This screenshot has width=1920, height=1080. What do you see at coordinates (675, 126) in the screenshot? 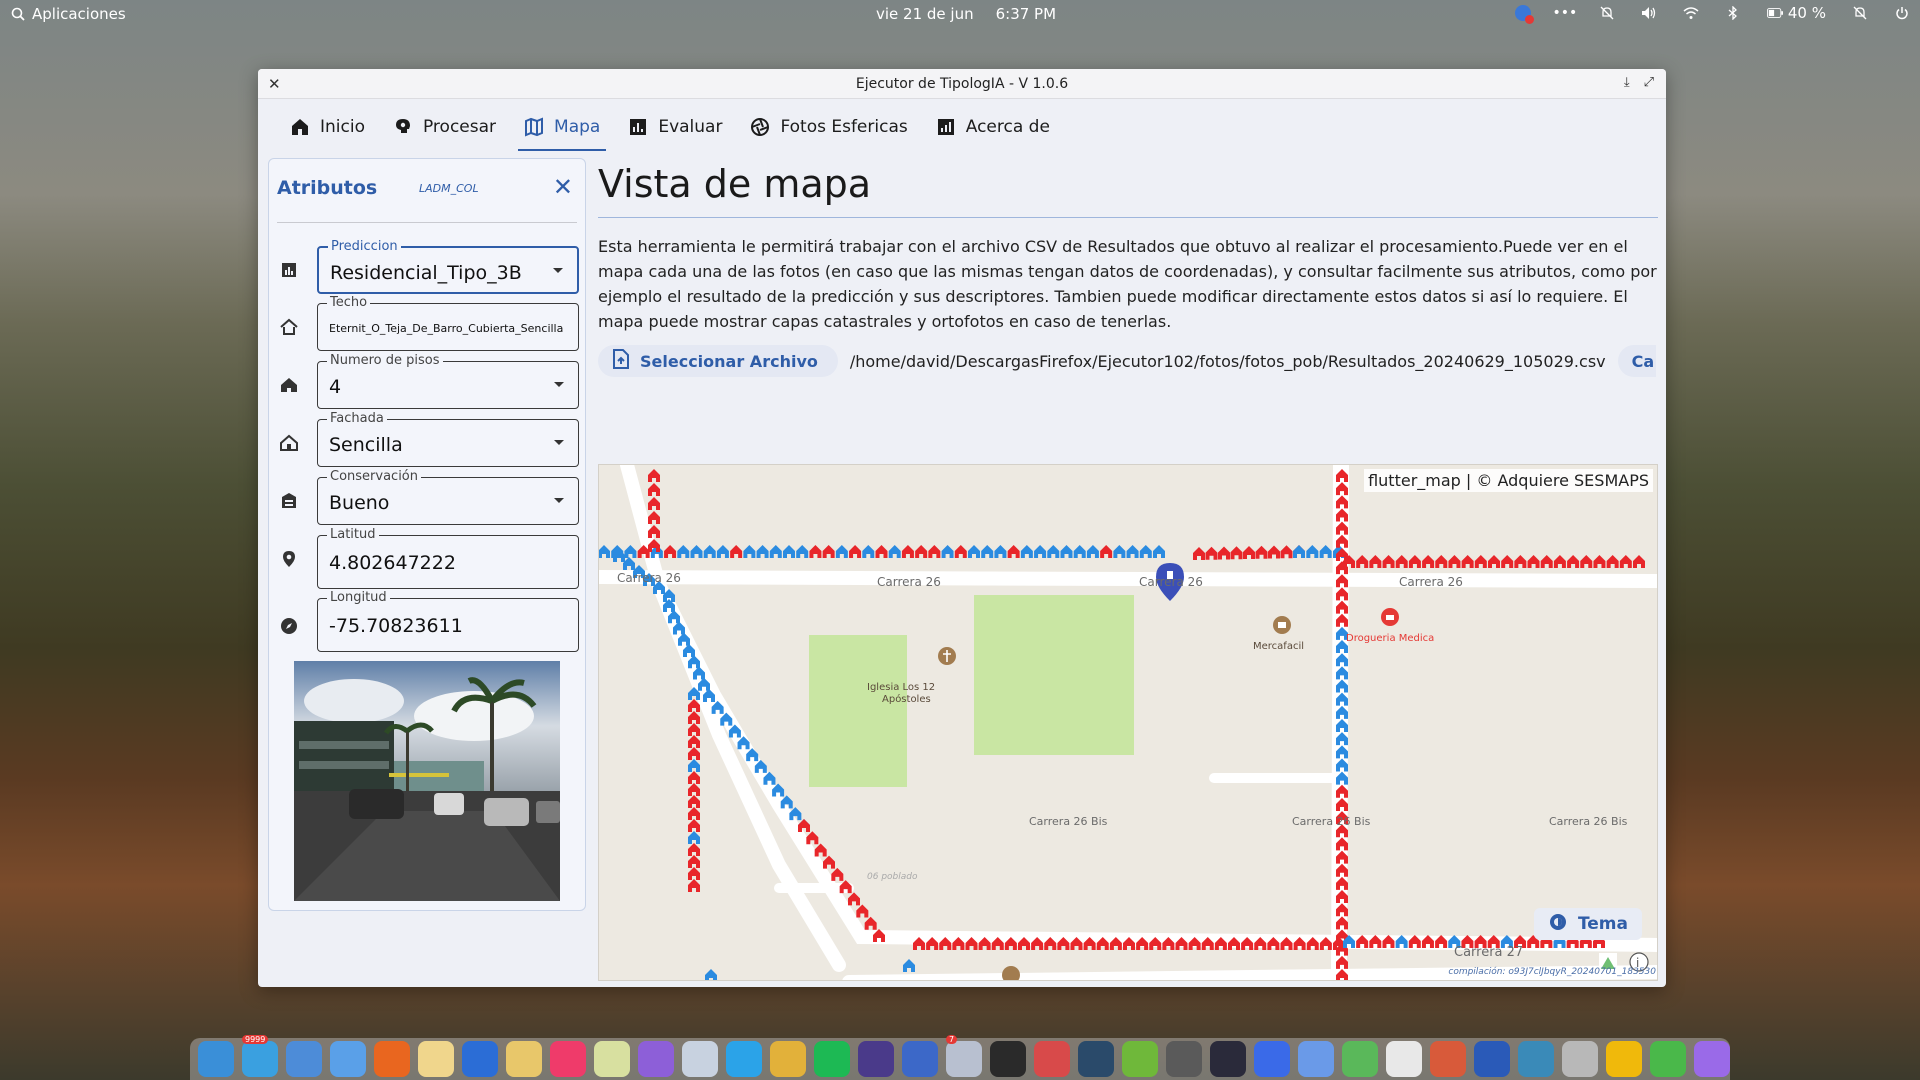
I see `tab-evaluar: Evaluar` at bounding box center [675, 126].